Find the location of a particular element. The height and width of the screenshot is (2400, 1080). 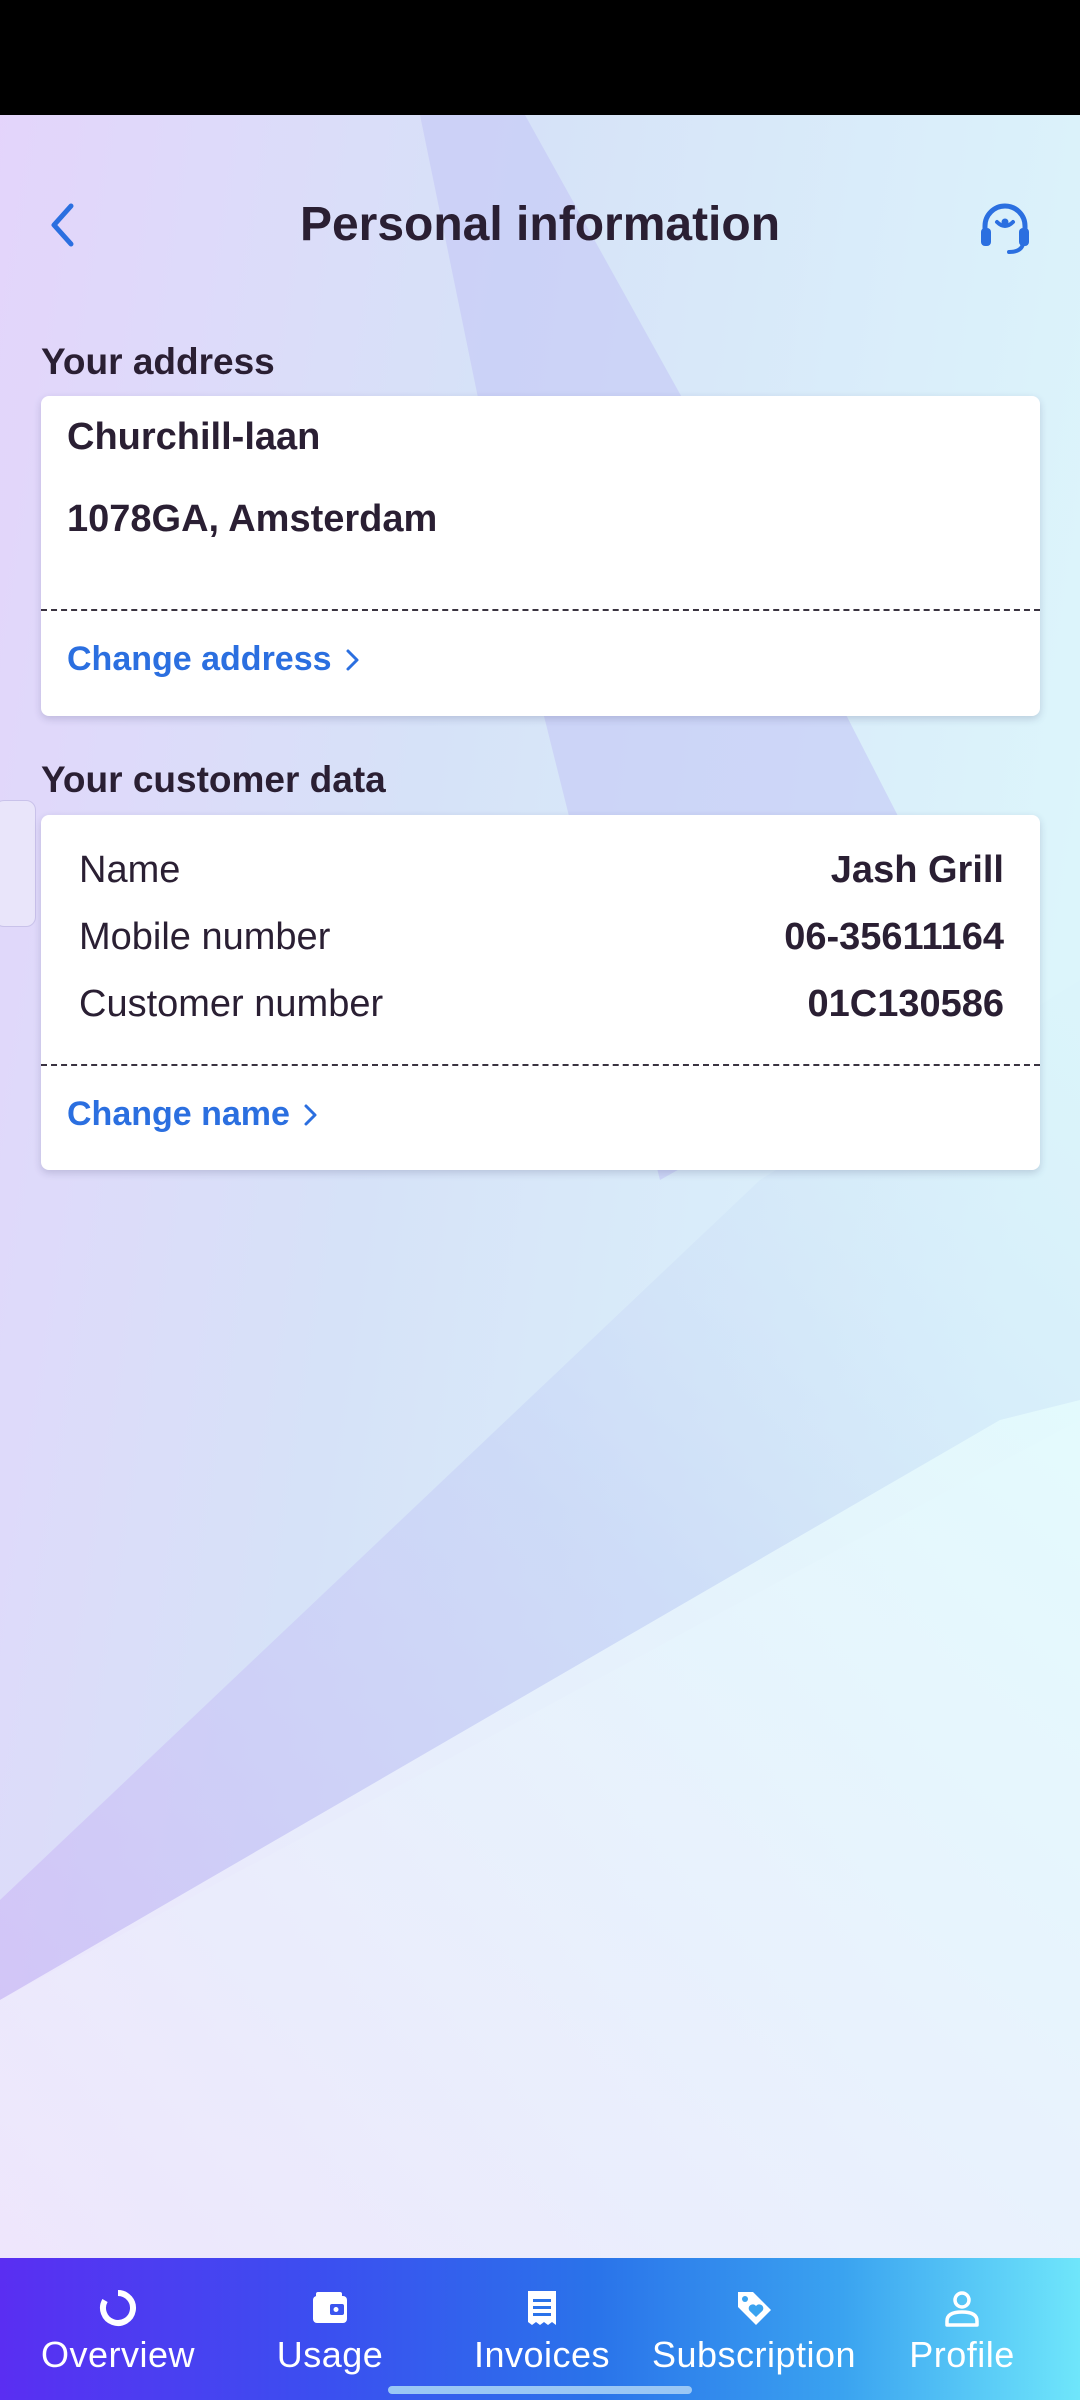

change-address-label: Change address is located at coordinates (199, 659).